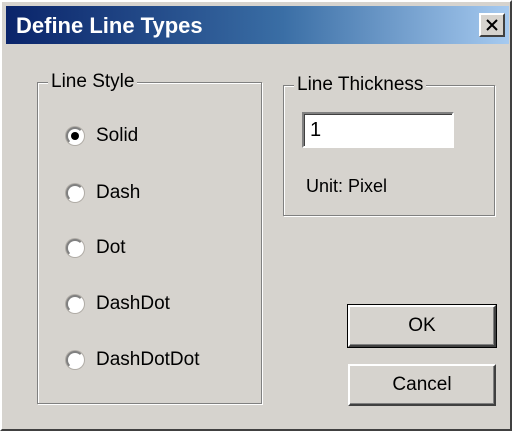 This screenshot has width=512, height=431. I want to click on radio-label-solid: Solid, so click(117, 135).